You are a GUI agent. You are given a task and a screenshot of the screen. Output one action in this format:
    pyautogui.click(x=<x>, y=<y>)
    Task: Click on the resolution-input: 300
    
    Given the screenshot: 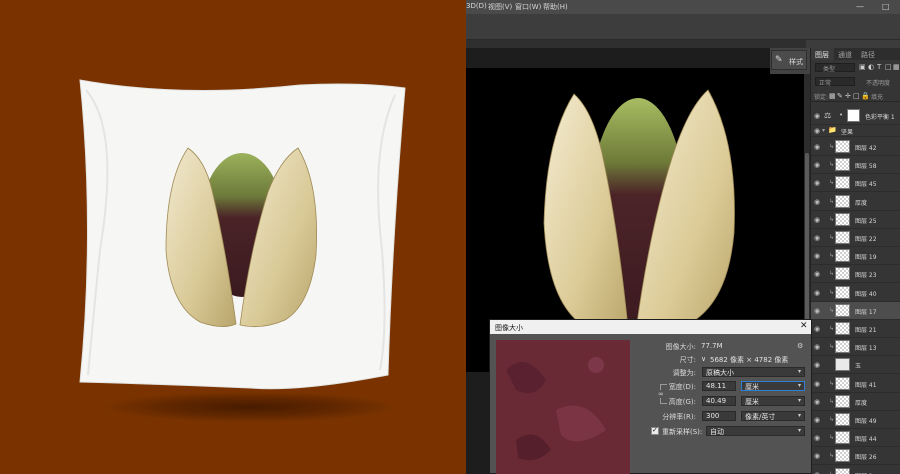 What is the action you would take?
    pyautogui.click(x=719, y=416)
    